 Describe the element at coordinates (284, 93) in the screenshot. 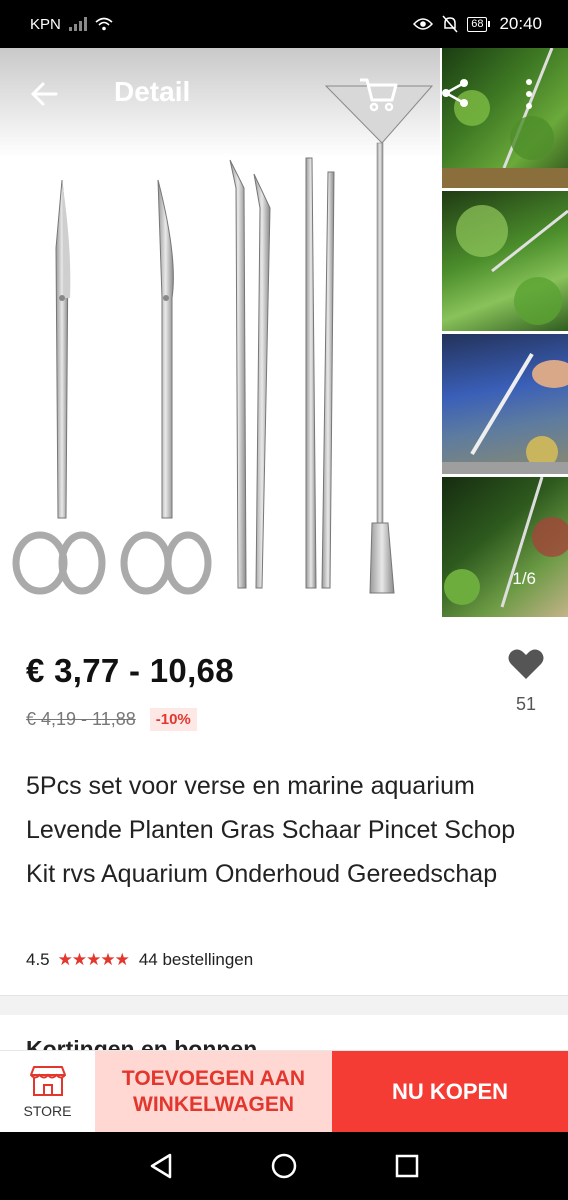

I see `top-bar: Detail` at that location.